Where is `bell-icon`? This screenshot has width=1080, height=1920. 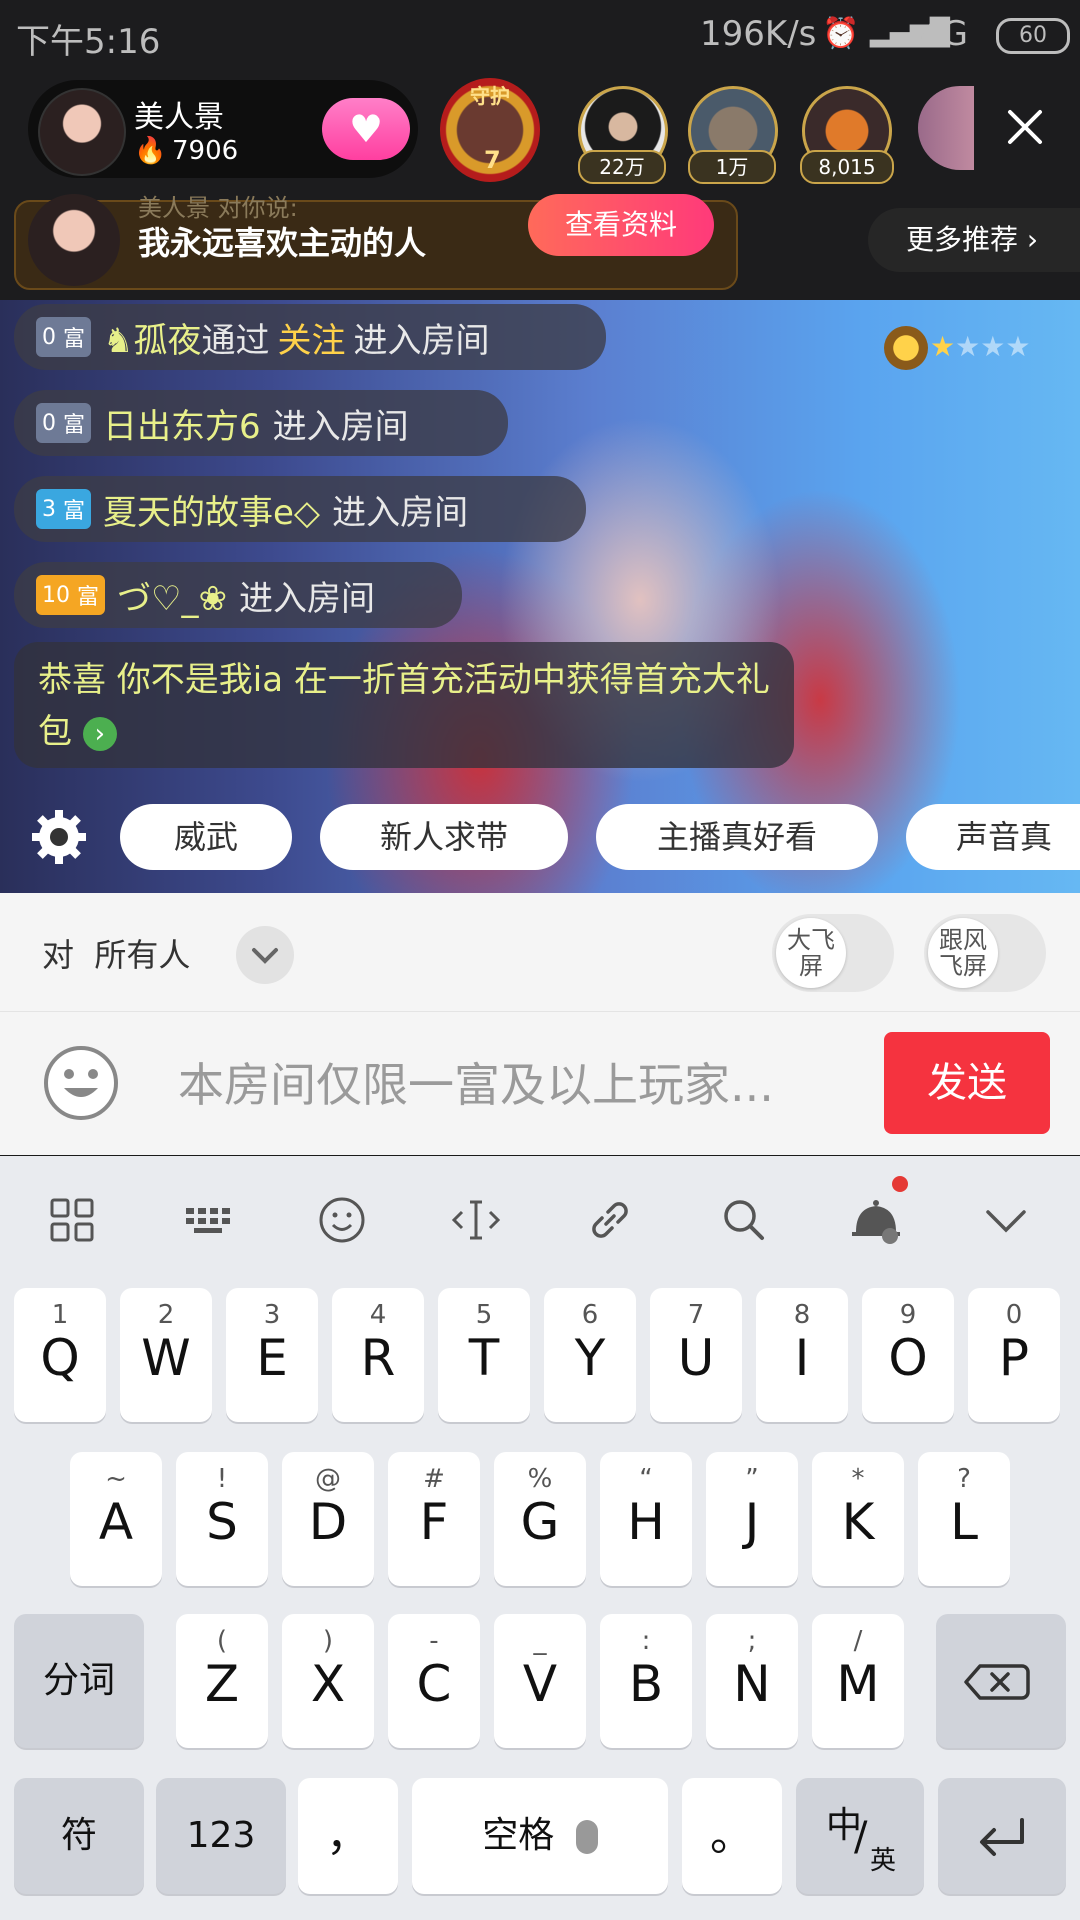 bell-icon is located at coordinates (876, 1220).